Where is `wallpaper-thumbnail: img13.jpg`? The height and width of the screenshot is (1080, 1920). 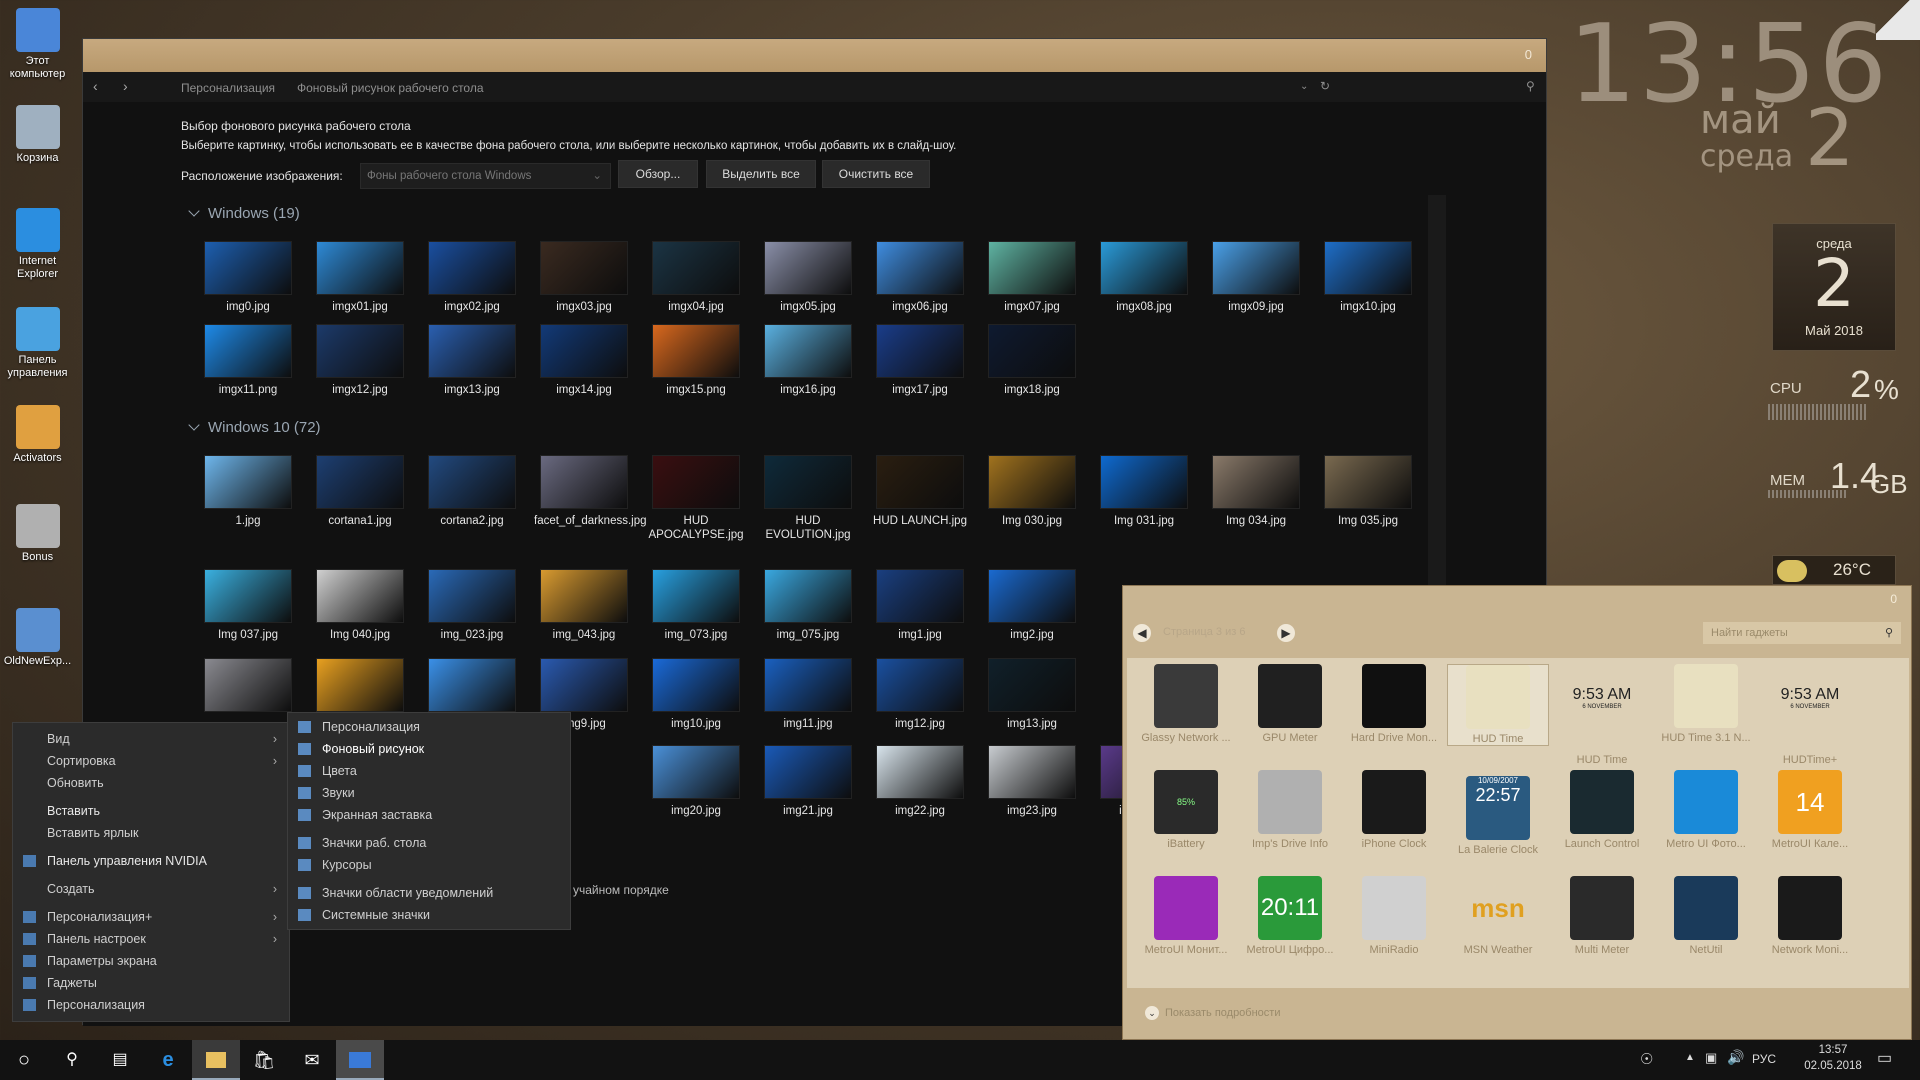
wallpaper-thumbnail: img13.jpg is located at coordinates (1032, 694).